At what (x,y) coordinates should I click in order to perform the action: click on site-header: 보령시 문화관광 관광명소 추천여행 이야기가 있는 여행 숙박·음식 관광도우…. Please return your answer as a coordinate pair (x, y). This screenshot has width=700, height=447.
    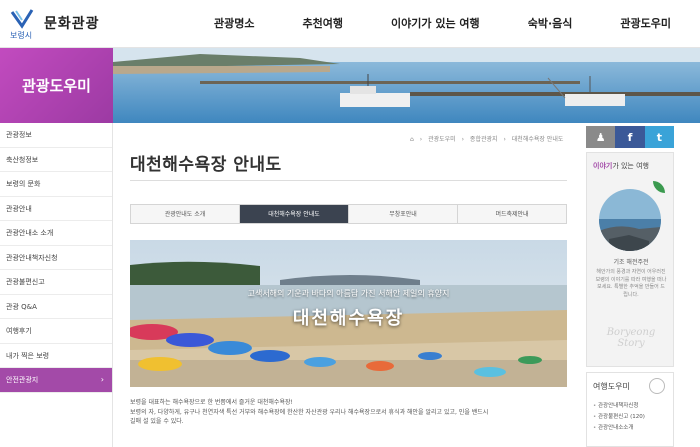
    Looking at the image, I should click on (350, 24).